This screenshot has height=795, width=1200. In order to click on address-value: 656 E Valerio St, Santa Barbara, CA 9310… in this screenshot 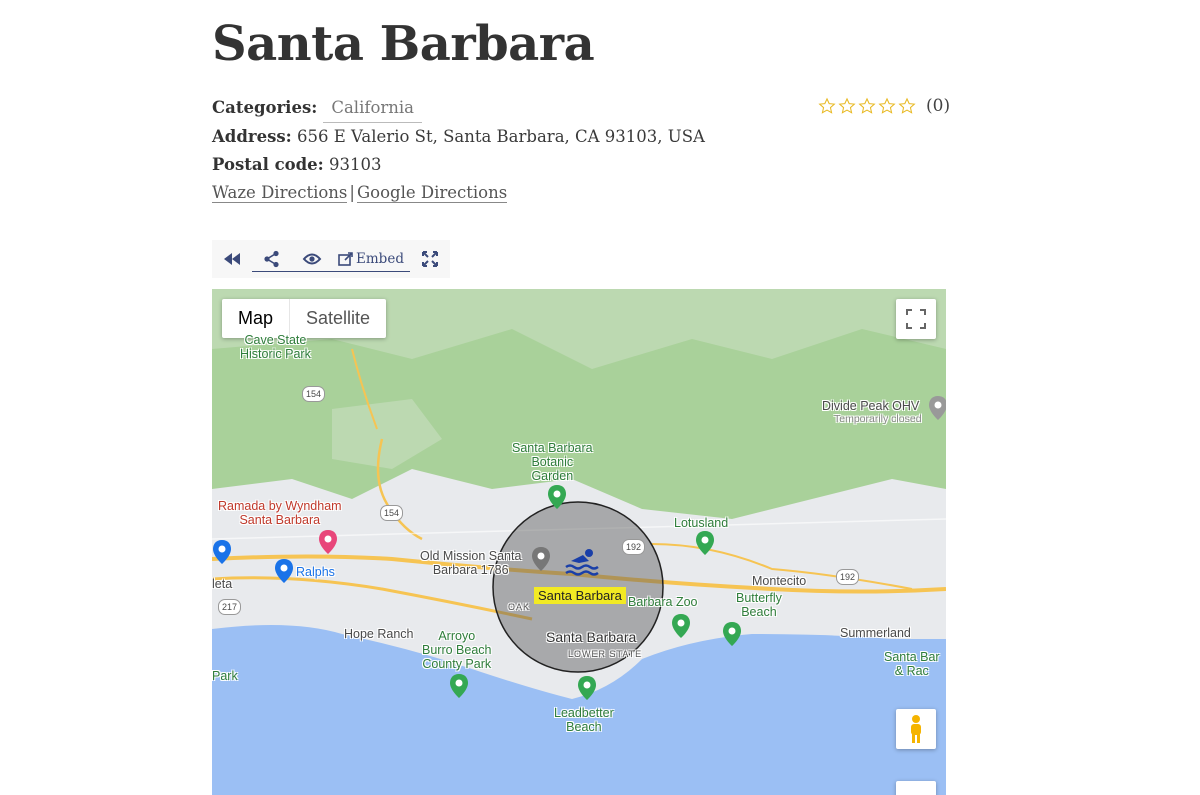, I will do `click(501, 136)`.